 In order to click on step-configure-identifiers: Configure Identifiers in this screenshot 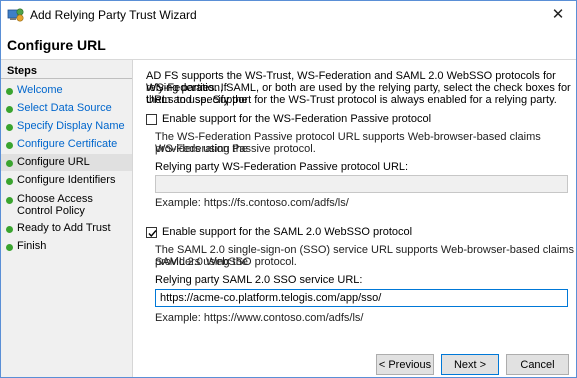, I will do `click(66, 180)`.